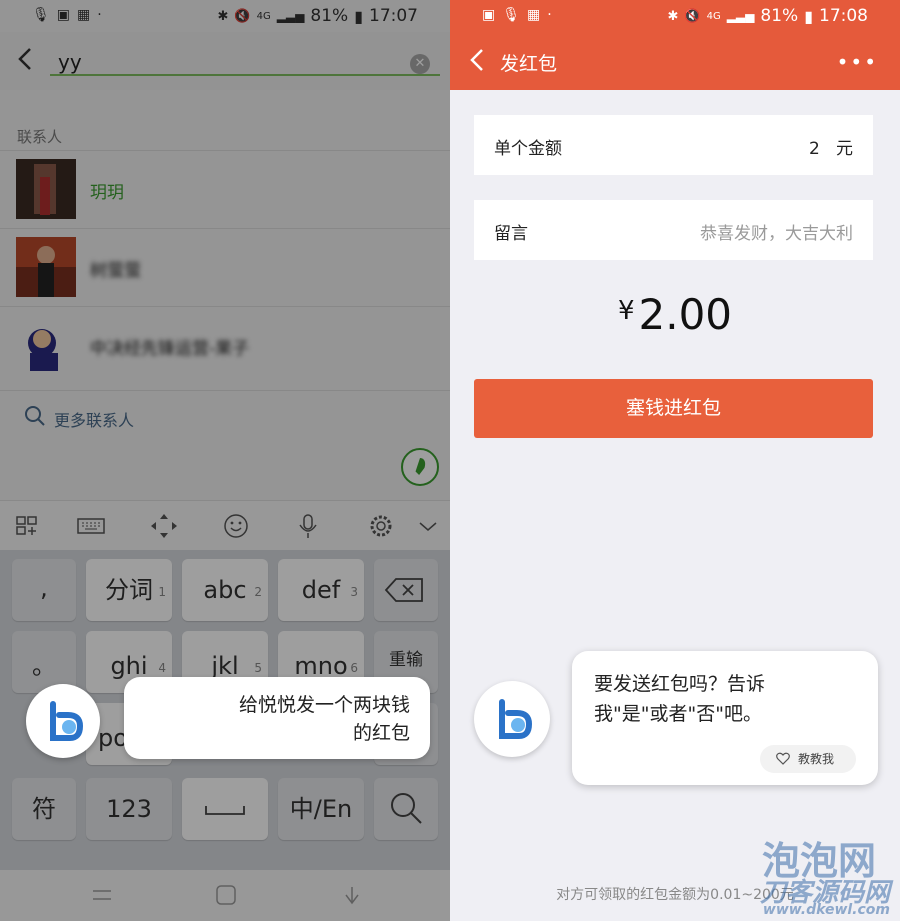 This screenshot has width=900, height=921. I want to click on clear-search-button: ✕, so click(420, 64).